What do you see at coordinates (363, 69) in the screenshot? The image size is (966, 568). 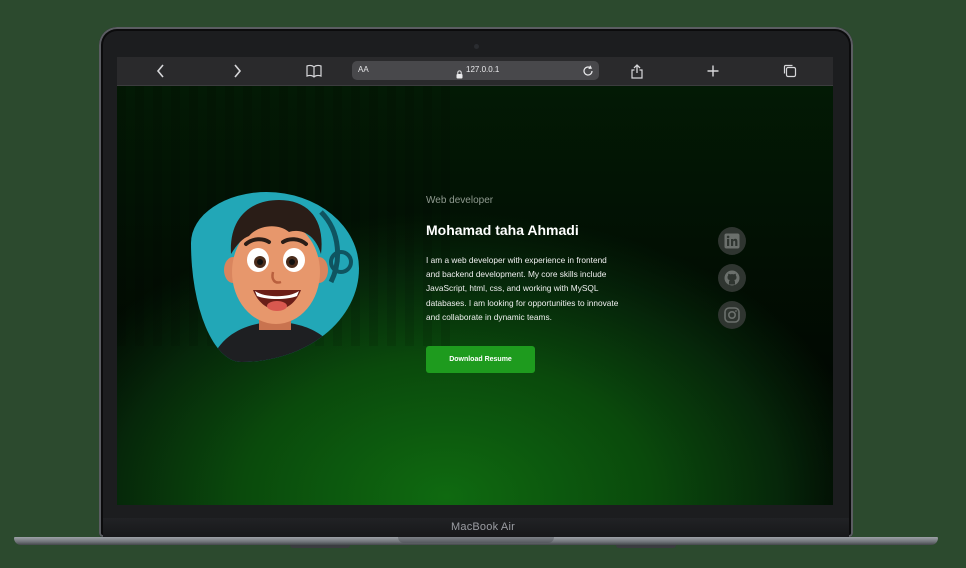 I see `text-size-button: AA` at bounding box center [363, 69].